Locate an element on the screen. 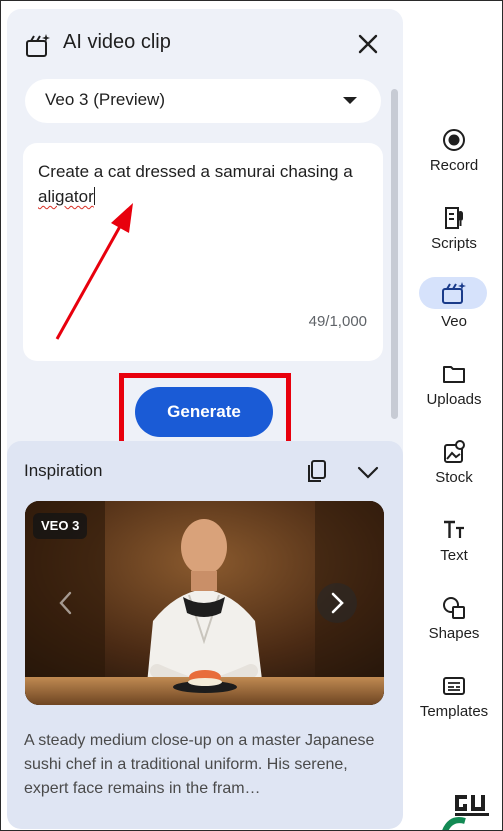 The image size is (503, 831). rail-item-veo: Veo is located at coordinates (454, 313).